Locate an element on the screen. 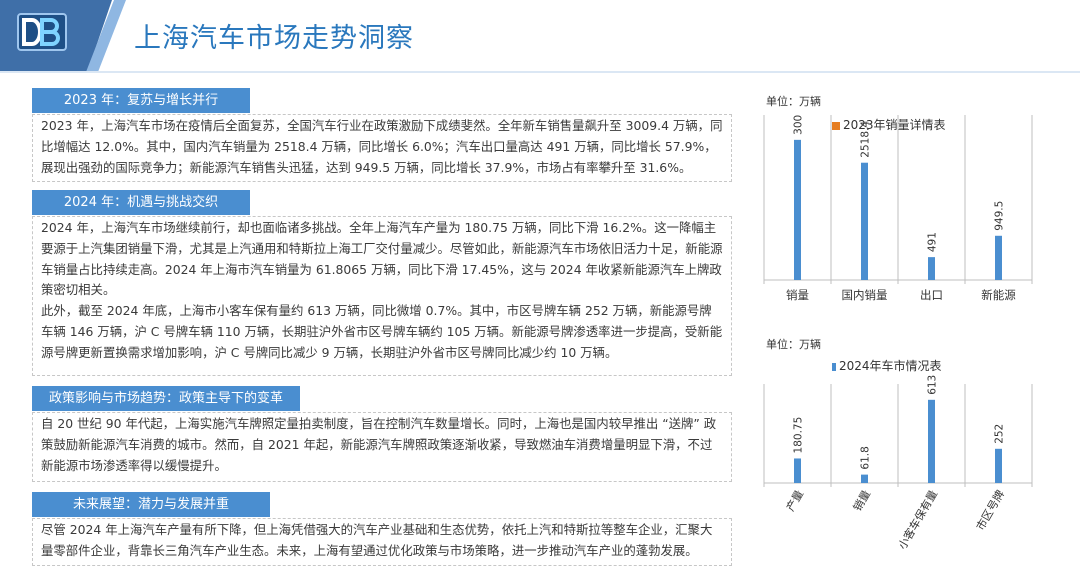 The height and width of the screenshot is (576, 1080). category-label-2: 小客车保有量 is located at coordinates (917, 520).